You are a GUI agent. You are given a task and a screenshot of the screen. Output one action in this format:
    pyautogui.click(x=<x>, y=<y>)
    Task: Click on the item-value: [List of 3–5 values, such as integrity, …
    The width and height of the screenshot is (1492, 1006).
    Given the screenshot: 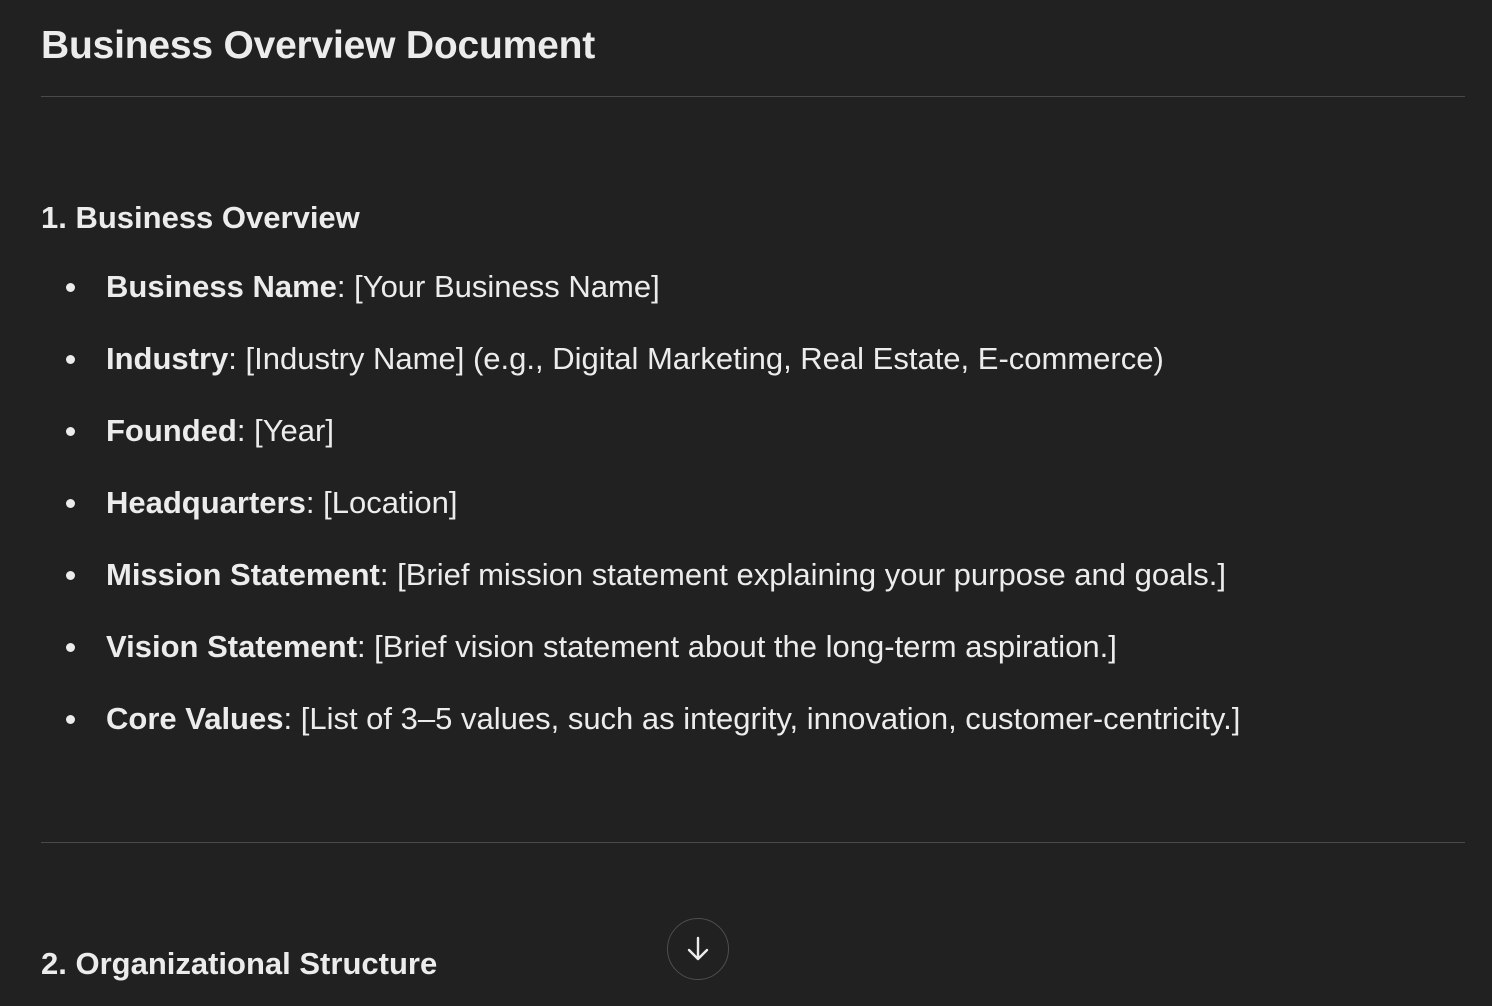 What is the action you would take?
    pyautogui.click(x=770, y=718)
    